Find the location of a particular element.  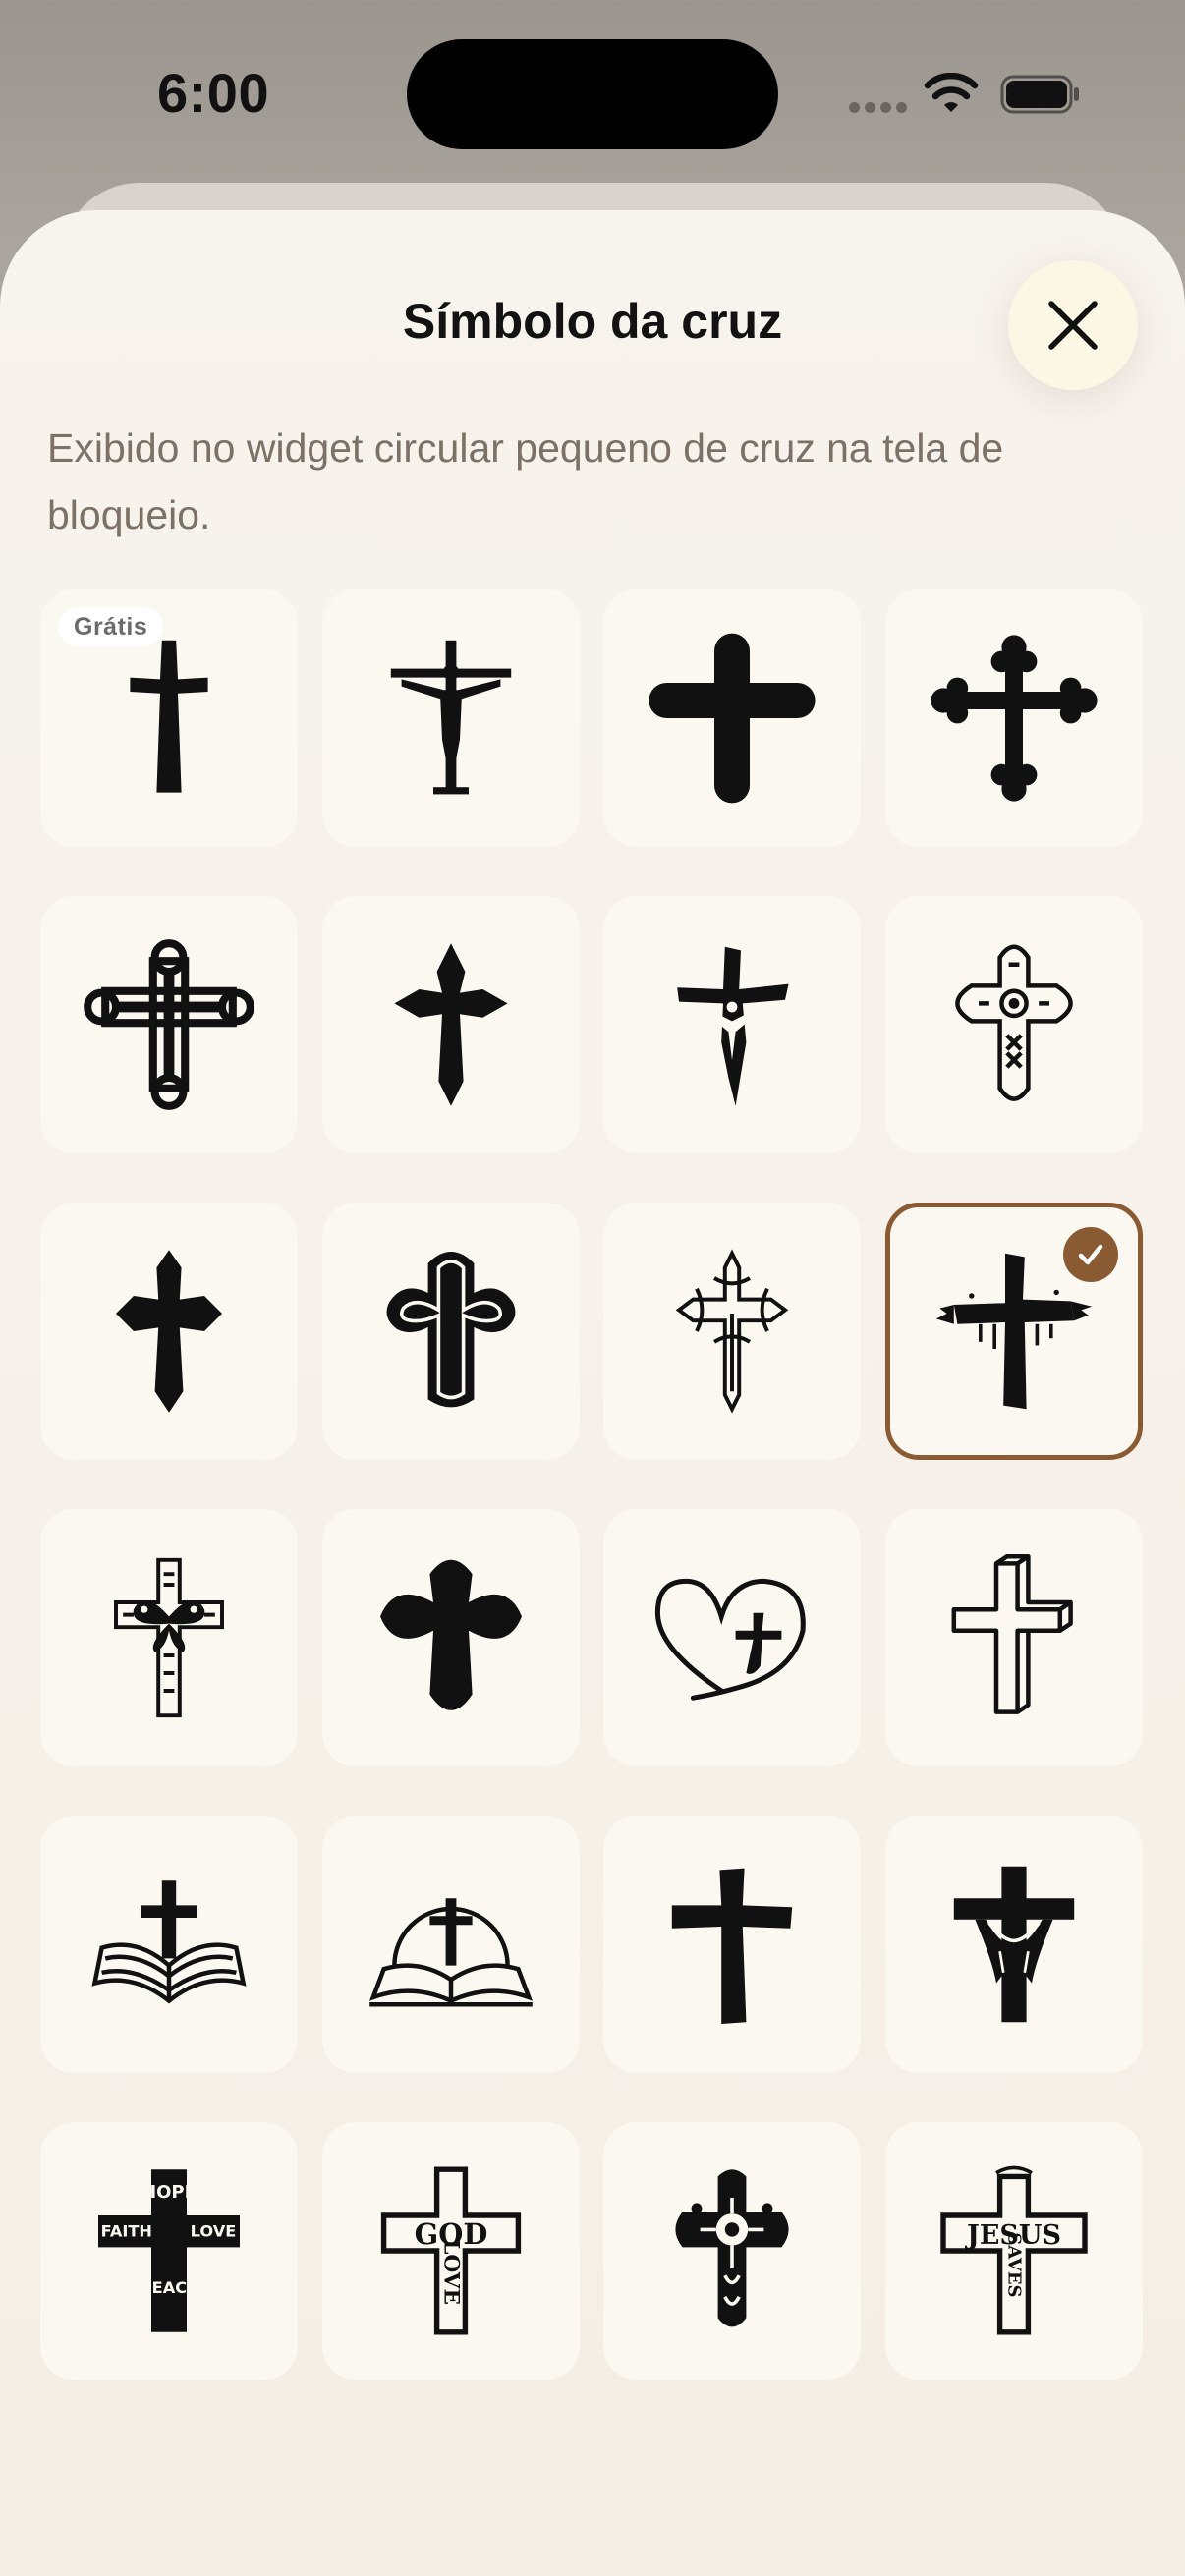

selected-checkmark-badge is located at coordinates (1091, 1254).